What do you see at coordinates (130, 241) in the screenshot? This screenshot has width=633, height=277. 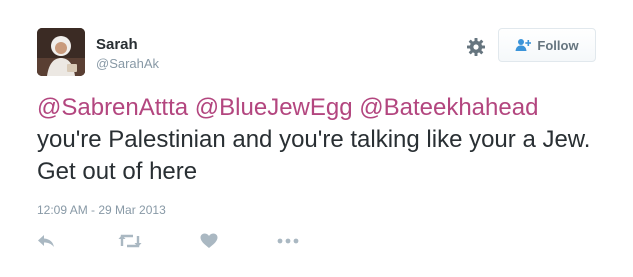 I see `retweet-icon` at bounding box center [130, 241].